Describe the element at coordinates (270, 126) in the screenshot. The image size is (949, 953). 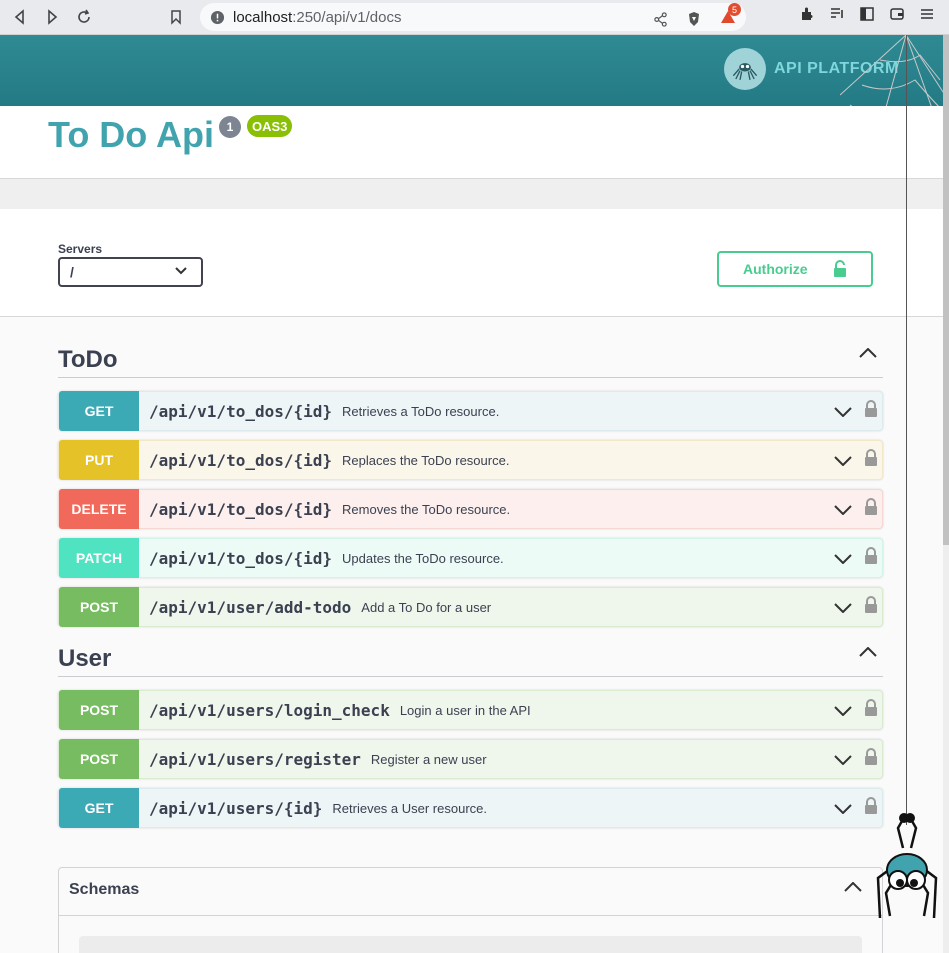
I see `oas-badge: OAS3` at that location.